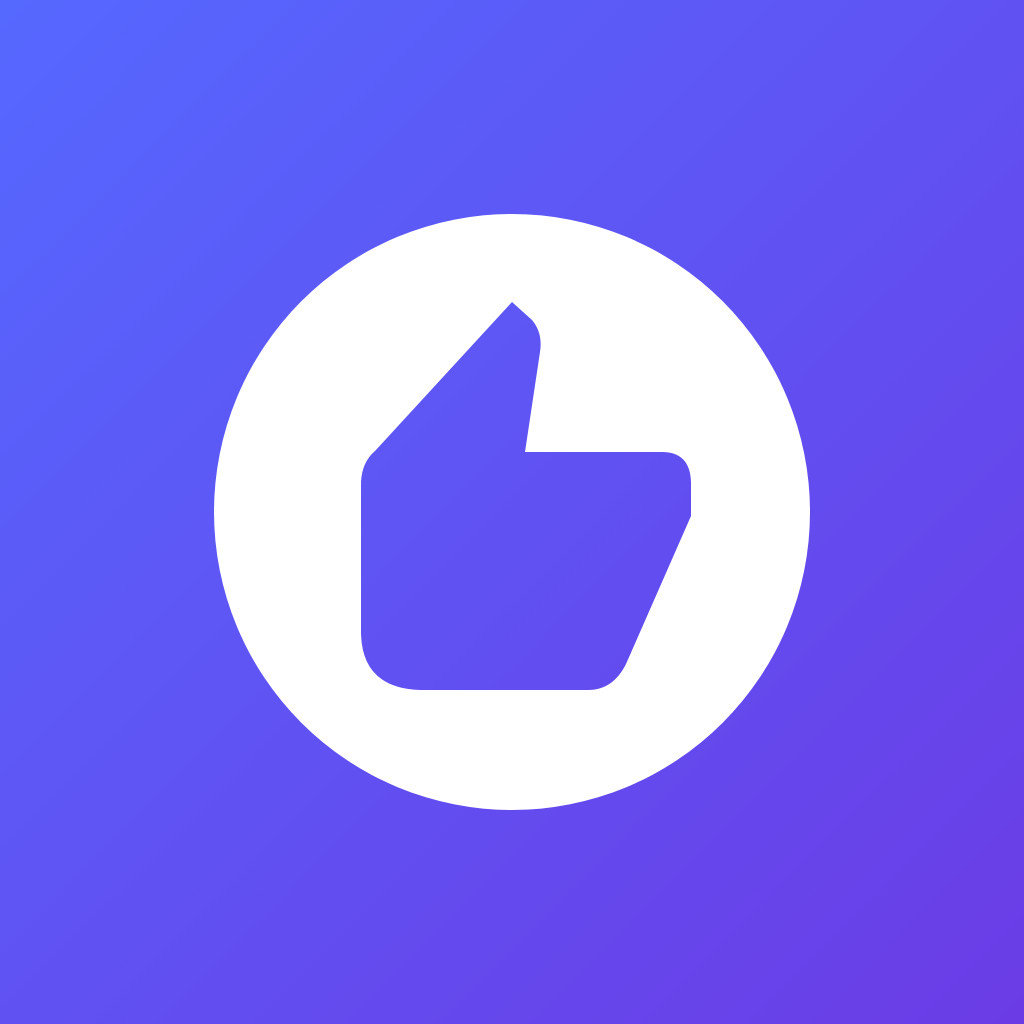 The width and height of the screenshot is (1024, 1024). I want to click on thumbs-up-icon, so click(526, 496).